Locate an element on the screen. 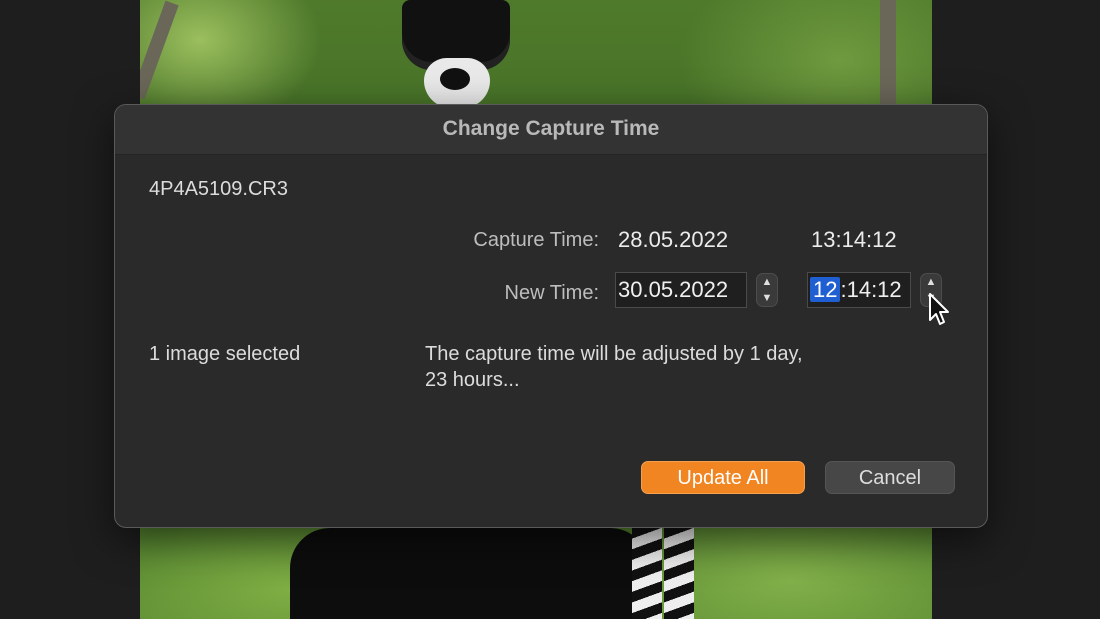 This screenshot has height=619, width=1100. new-date-field: 30.05.2022 is located at coordinates (681, 290).